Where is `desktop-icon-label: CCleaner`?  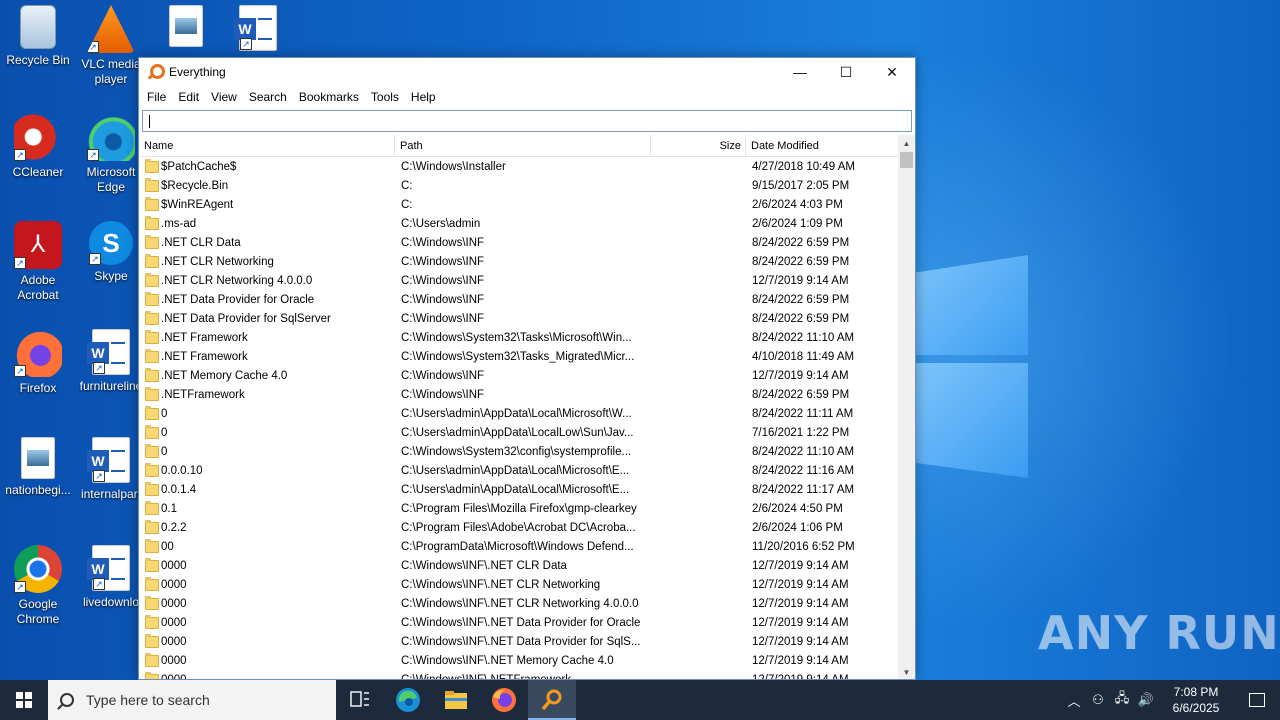 desktop-icon-label: CCleaner is located at coordinates (38, 172).